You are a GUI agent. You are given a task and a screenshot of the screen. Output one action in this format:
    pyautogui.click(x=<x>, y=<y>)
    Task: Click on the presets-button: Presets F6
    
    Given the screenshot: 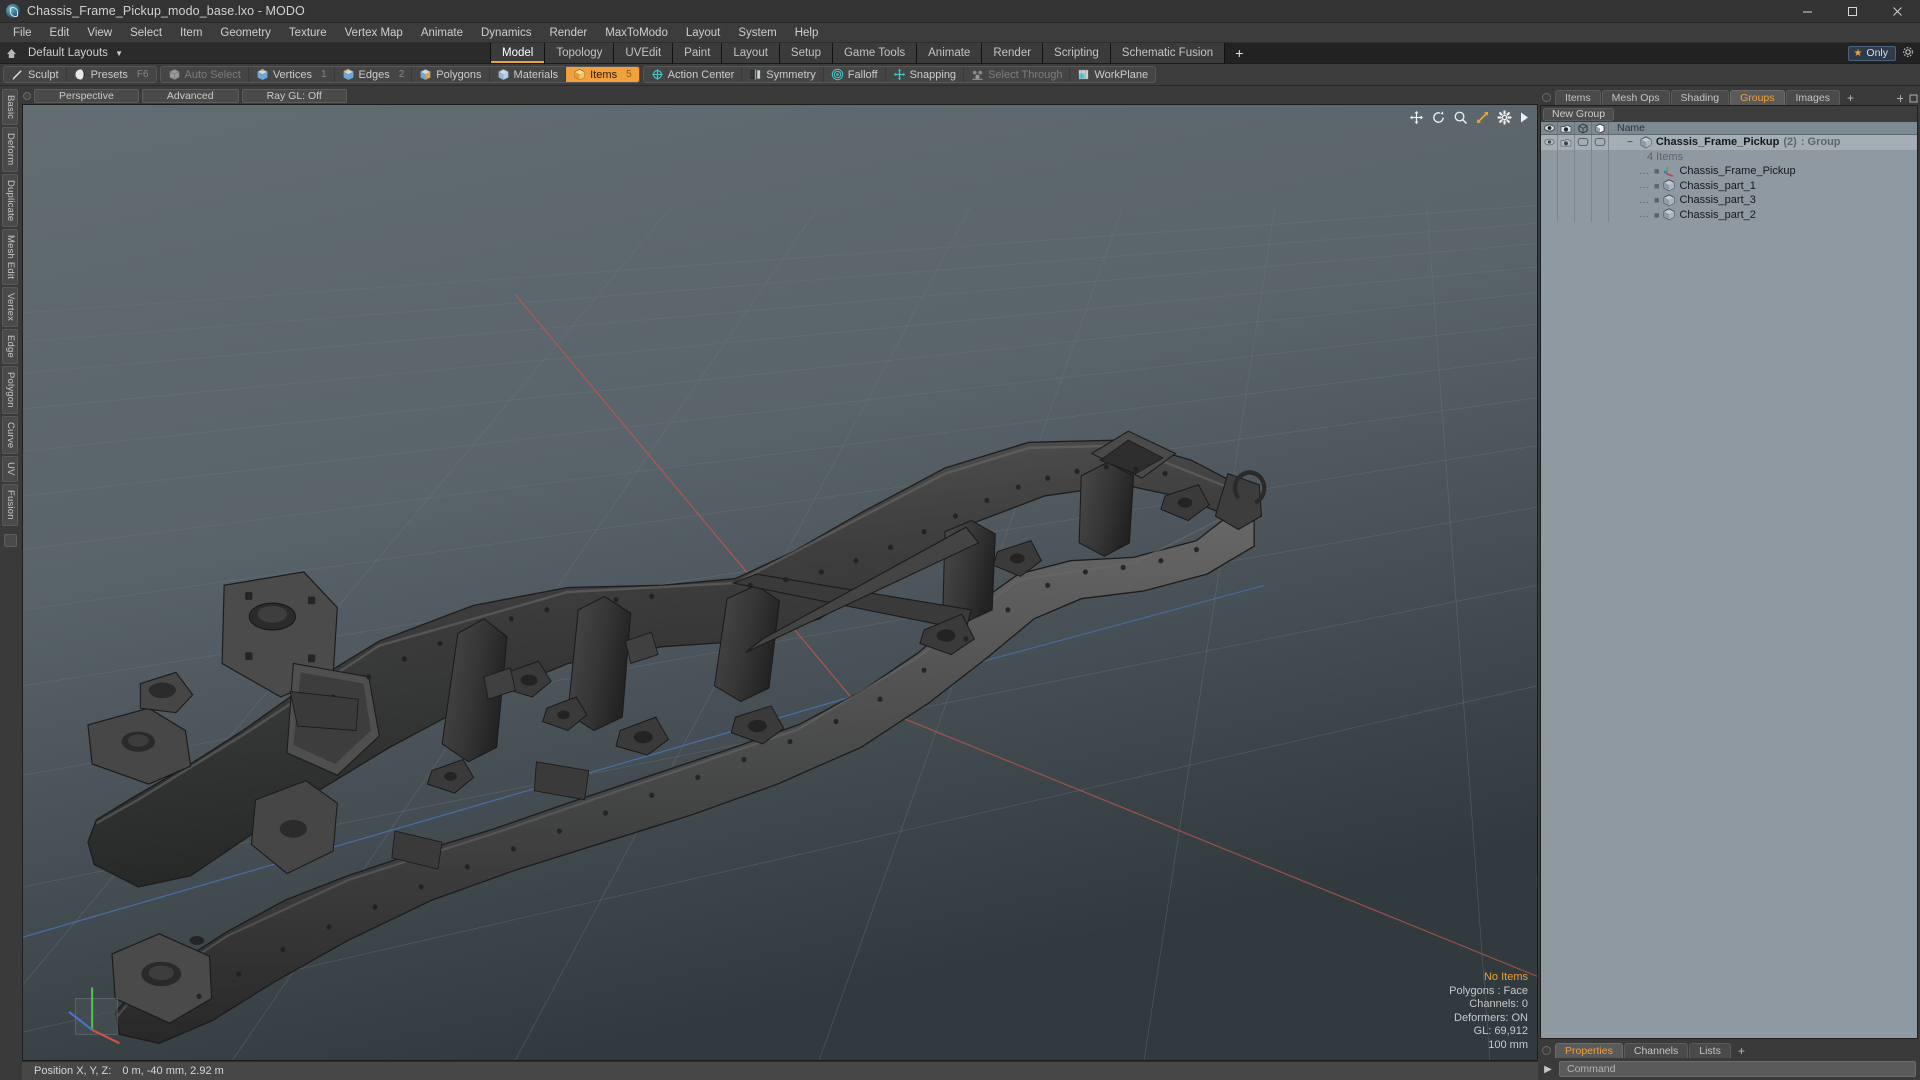 What is the action you would take?
    pyautogui.click(x=111, y=74)
    